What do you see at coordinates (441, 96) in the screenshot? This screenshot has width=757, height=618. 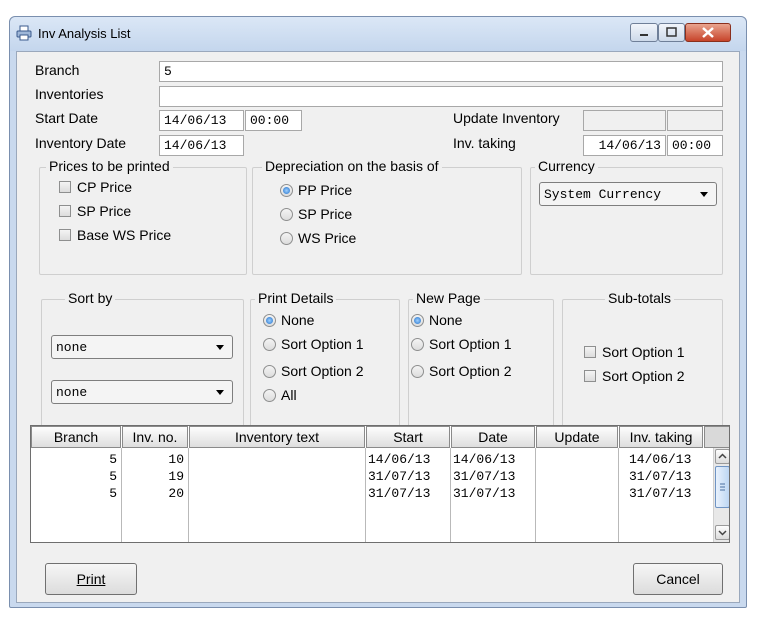 I see `inventories-field` at bounding box center [441, 96].